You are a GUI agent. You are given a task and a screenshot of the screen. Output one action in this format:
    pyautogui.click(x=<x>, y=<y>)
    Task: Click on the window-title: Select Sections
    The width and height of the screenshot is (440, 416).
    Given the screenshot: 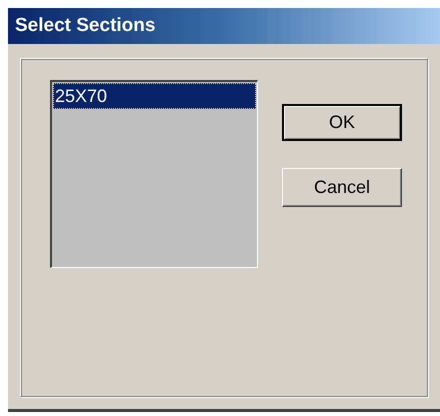 What is the action you would take?
    pyautogui.click(x=85, y=26)
    